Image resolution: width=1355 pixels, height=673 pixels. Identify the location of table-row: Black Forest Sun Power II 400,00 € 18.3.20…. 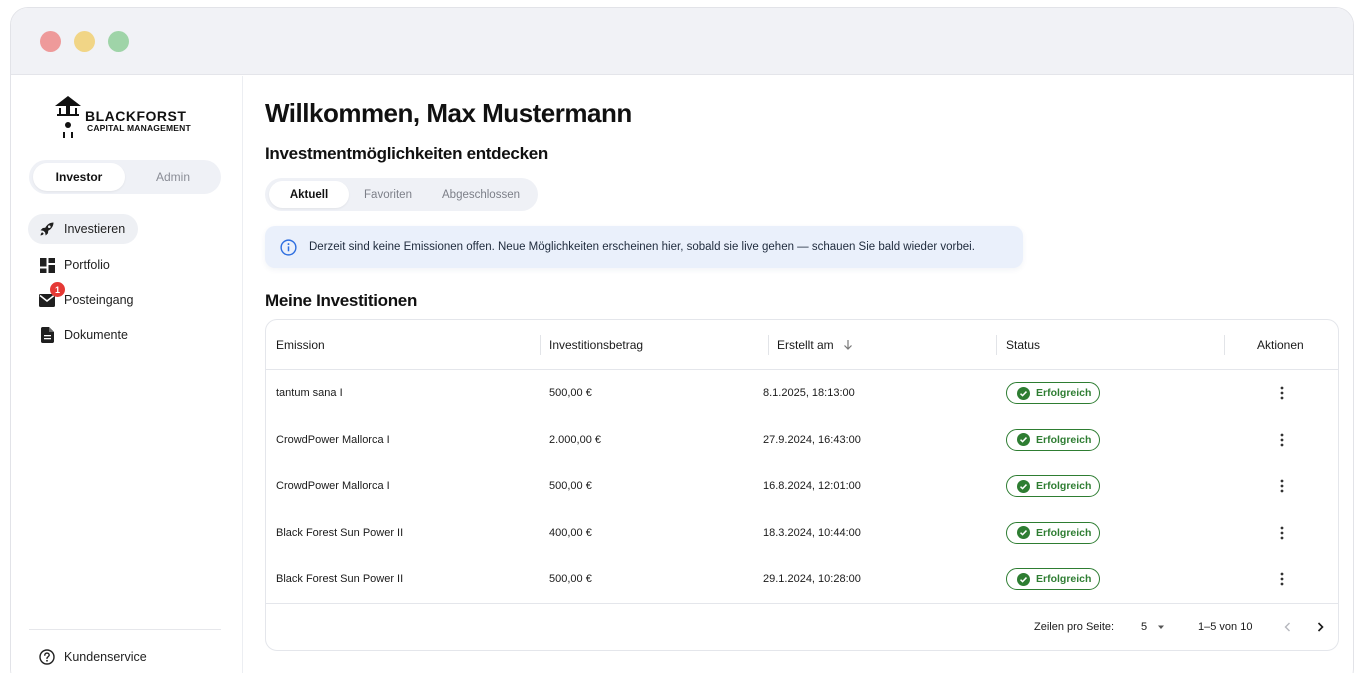
(802, 533).